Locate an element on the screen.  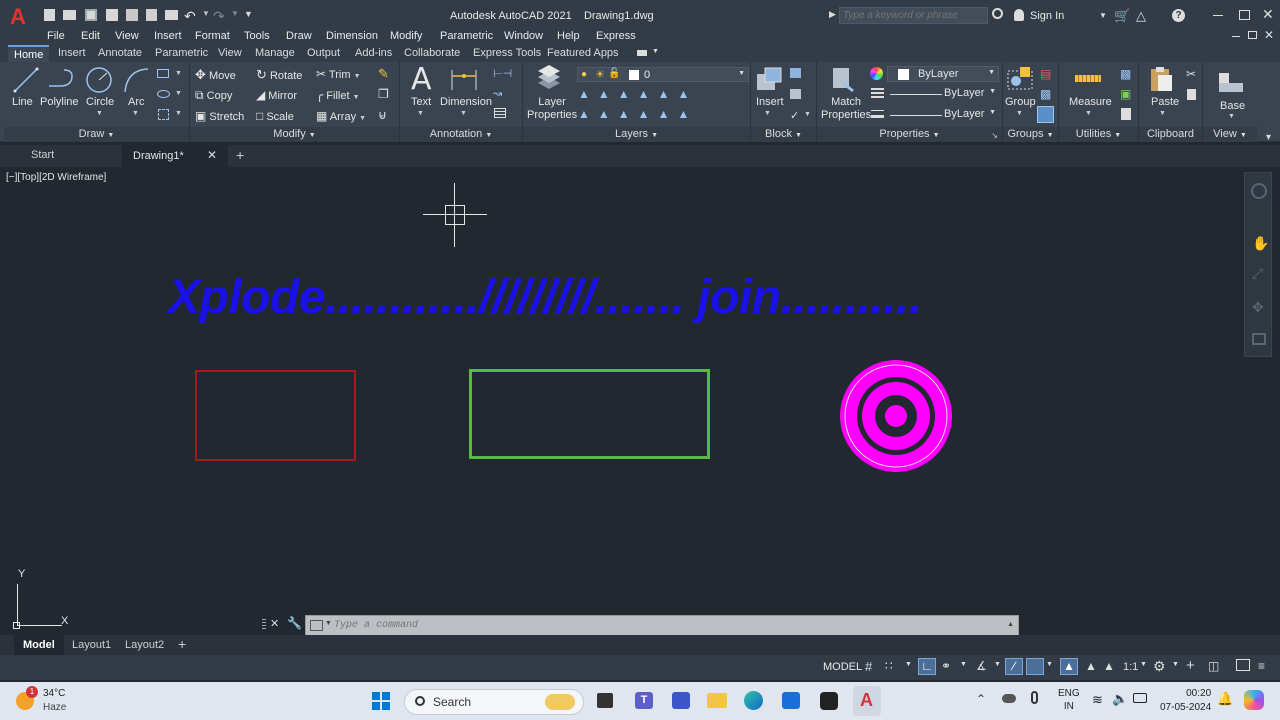
edit-block-icon is located at coordinates (795, 94).